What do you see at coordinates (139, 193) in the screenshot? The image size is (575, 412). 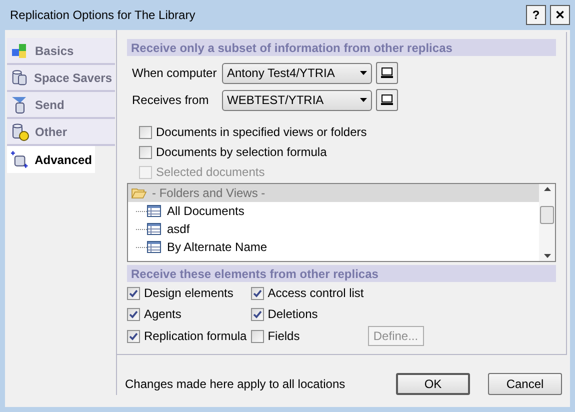 I see `folder-icon` at bounding box center [139, 193].